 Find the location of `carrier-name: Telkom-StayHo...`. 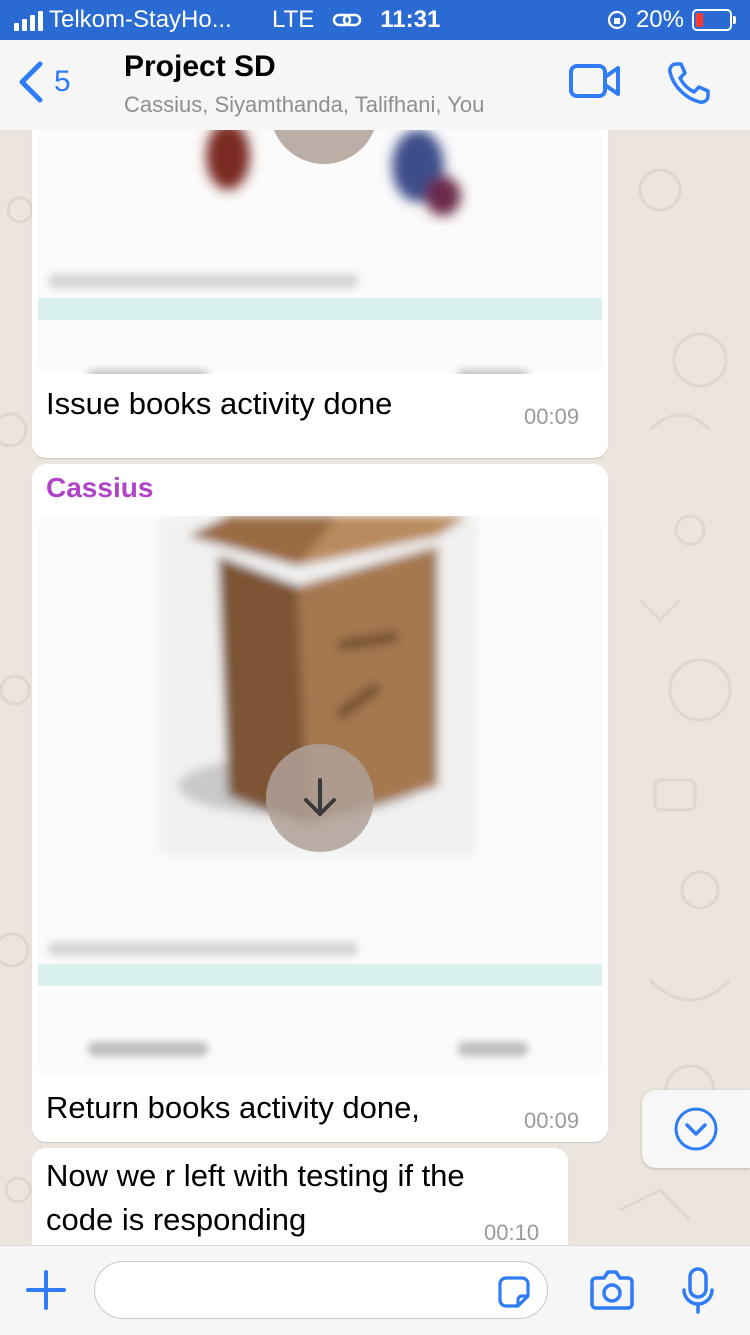

carrier-name: Telkom-StayHo... is located at coordinates (140, 19).